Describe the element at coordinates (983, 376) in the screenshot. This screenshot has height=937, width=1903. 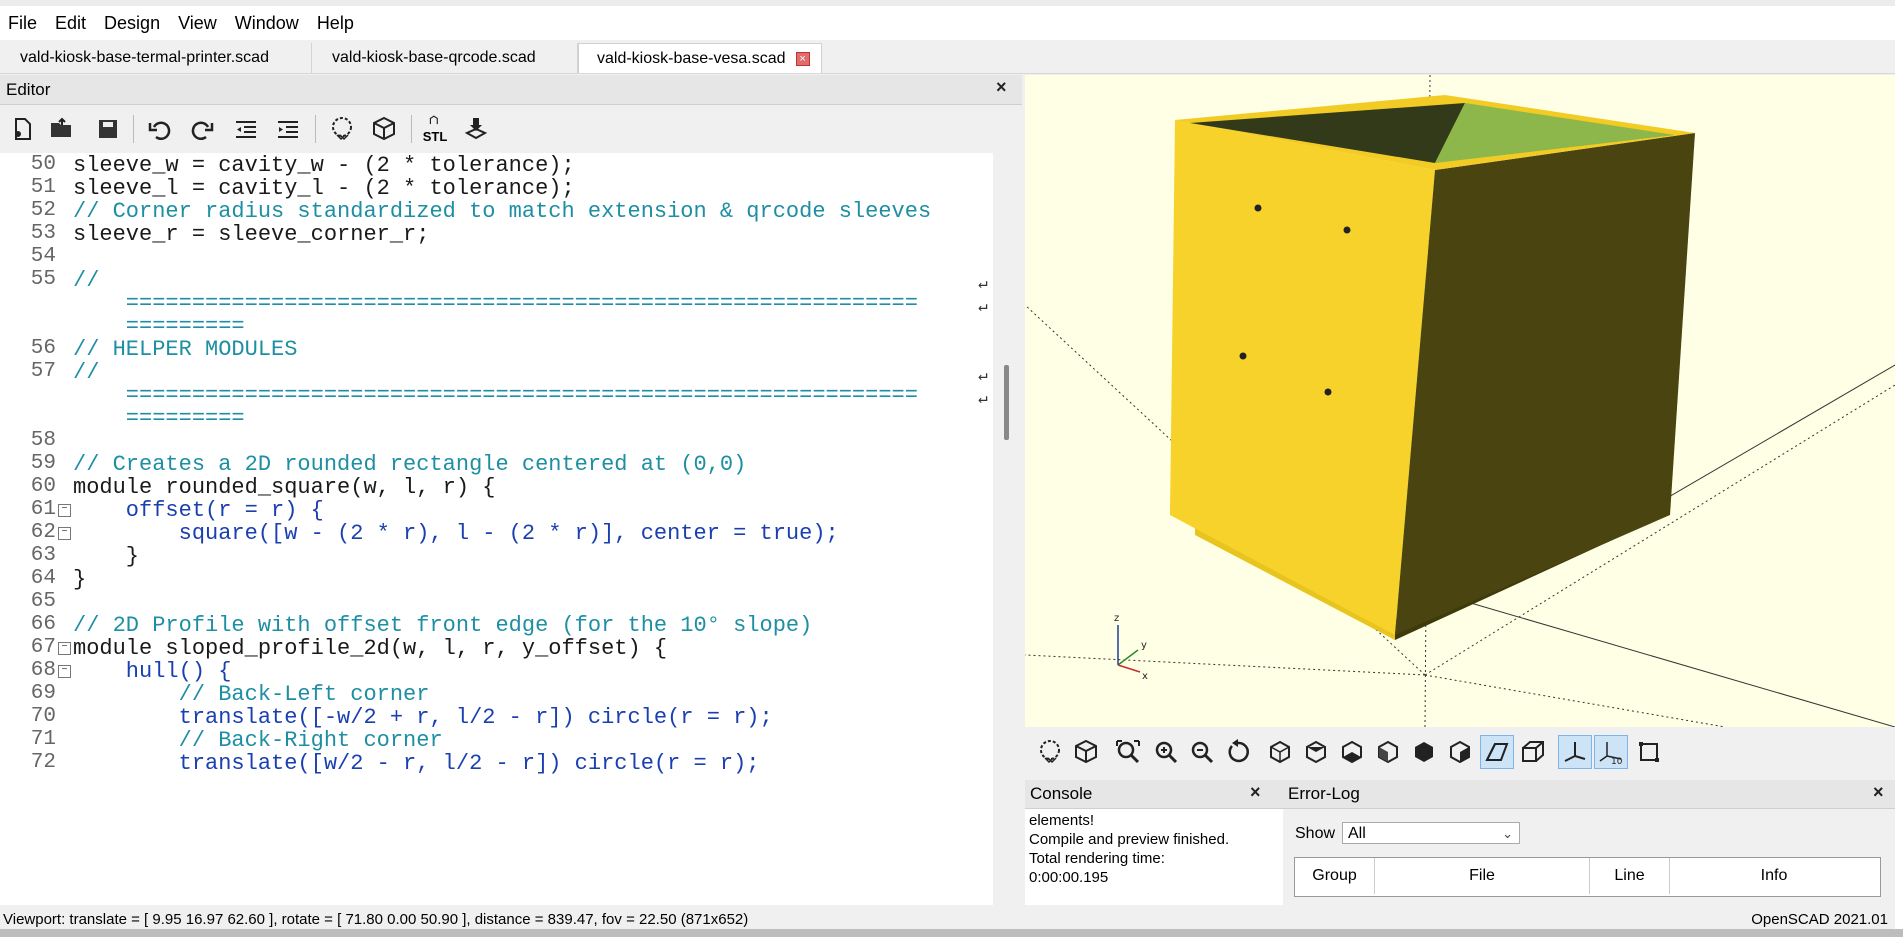
I see `wrap-indicator-icon: ↵` at that location.